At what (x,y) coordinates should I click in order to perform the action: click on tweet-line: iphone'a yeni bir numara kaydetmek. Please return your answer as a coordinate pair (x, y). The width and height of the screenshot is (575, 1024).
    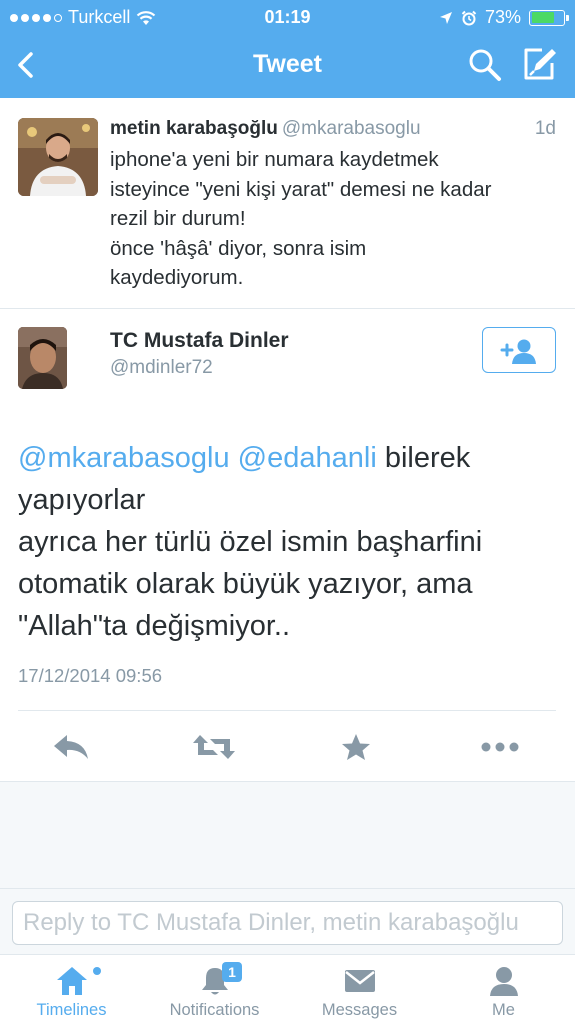
    Looking at the image, I should click on (274, 159).